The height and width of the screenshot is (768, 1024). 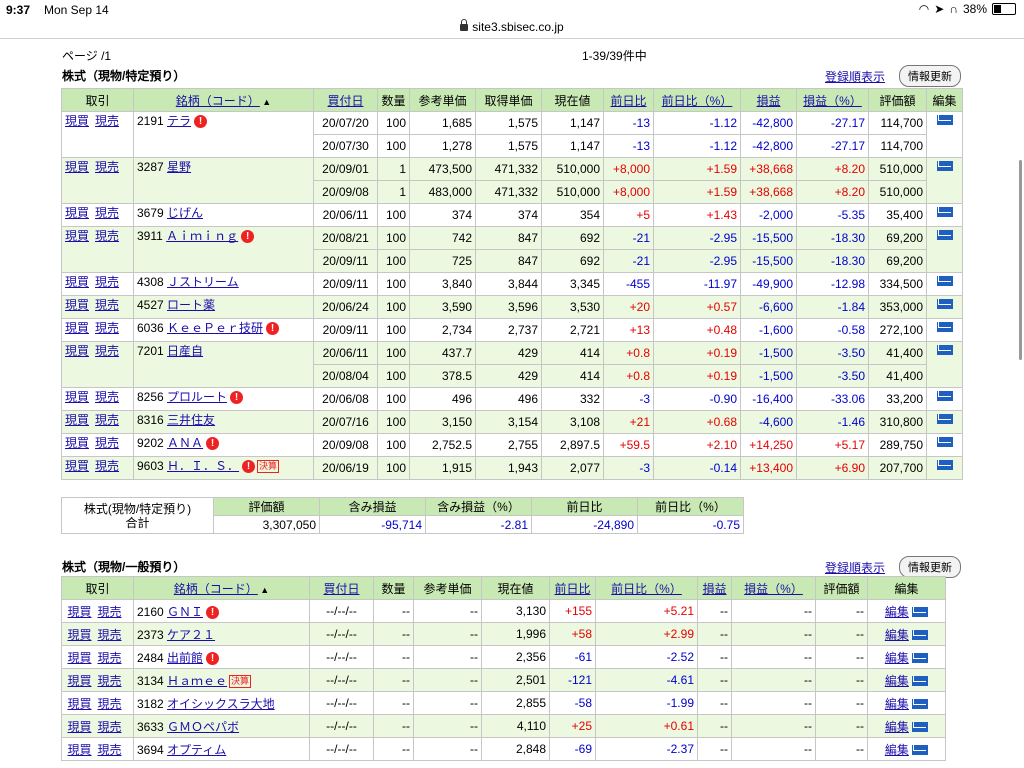 I want to click on stock-name-link: ＡＮＡ, so click(x=185, y=443).